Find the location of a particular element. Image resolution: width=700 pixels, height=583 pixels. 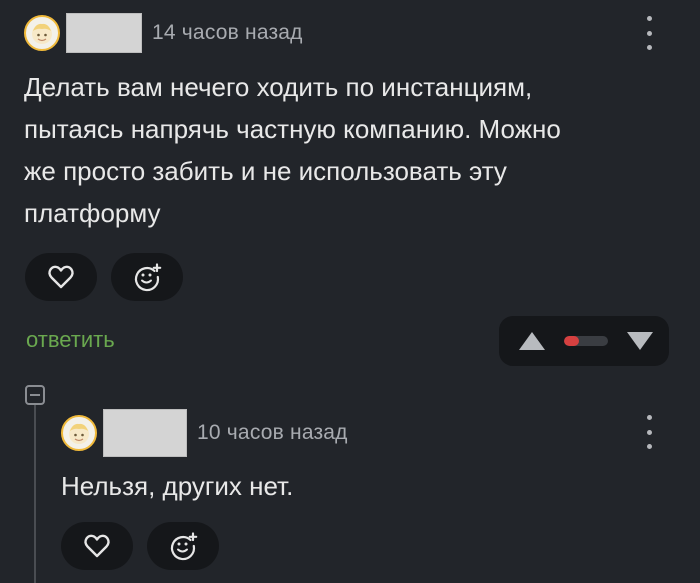

reply-link: ответить is located at coordinates (70, 340).